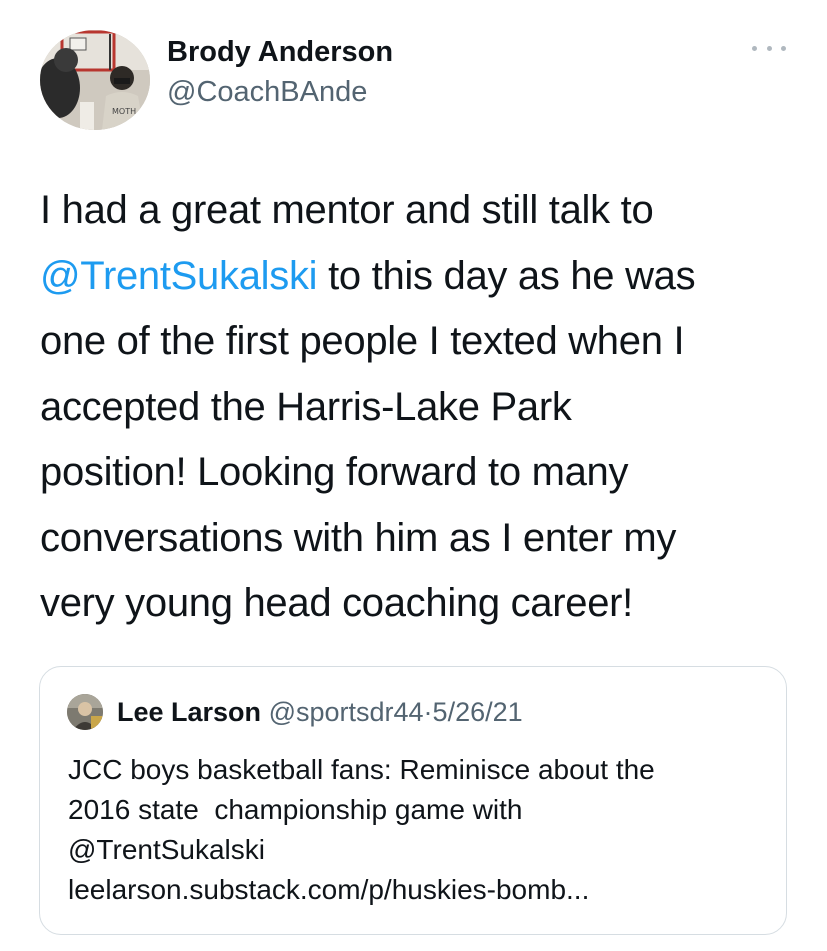 Image resolution: width=827 pixels, height=951 pixels. What do you see at coordinates (267, 92) in the screenshot?
I see `author-handle: @CoachBAnde` at bounding box center [267, 92].